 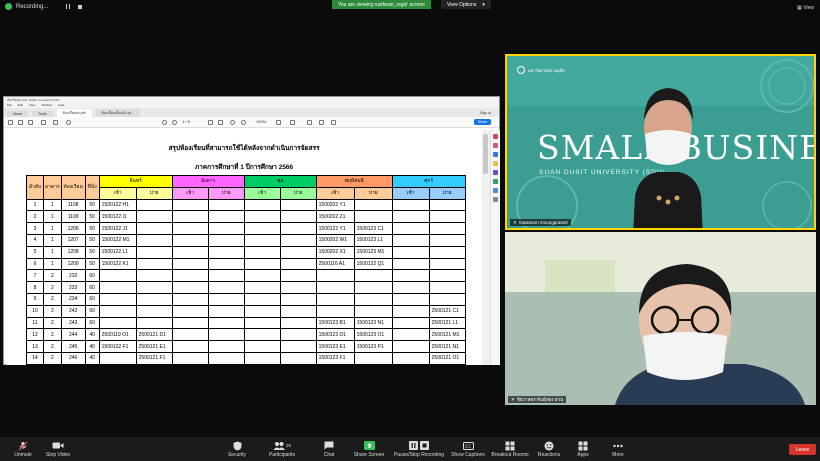 I want to click on participants-button: 25 Participants, so click(x=282, y=449).